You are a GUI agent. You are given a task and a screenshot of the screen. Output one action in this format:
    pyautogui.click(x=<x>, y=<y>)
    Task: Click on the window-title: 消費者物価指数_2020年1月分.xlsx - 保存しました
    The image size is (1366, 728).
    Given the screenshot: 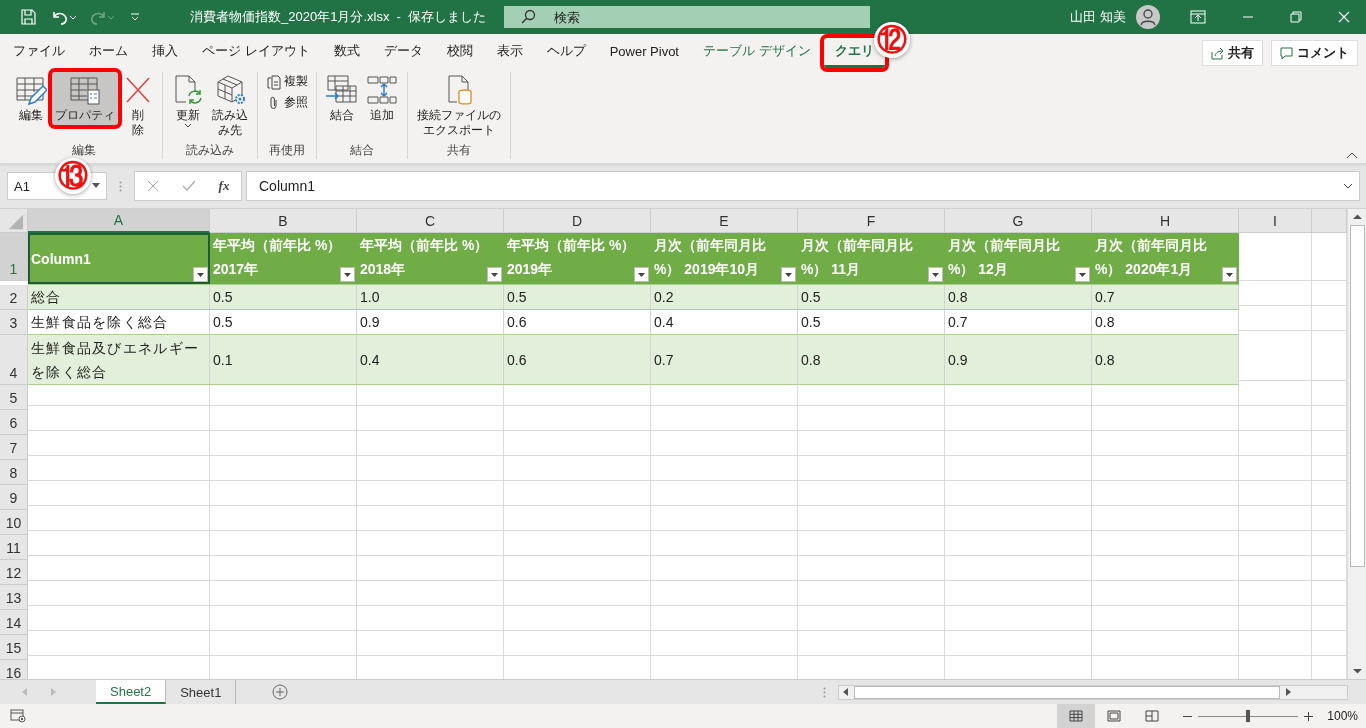 What is the action you would take?
    pyautogui.click(x=339, y=17)
    